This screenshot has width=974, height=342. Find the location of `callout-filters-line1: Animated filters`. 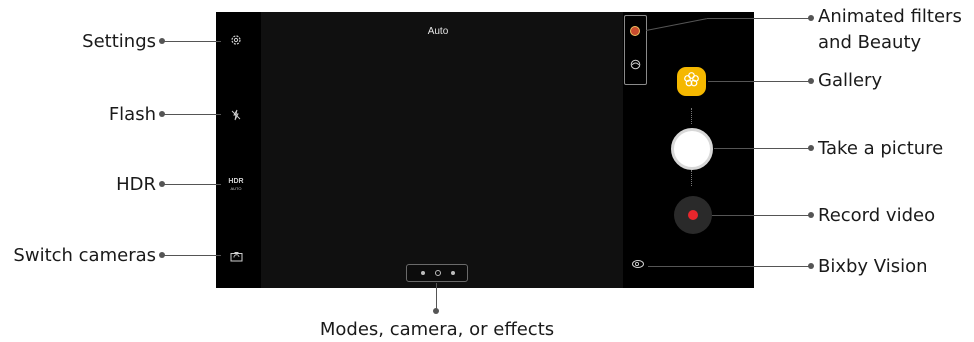

callout-filters-line1: Animated filters is located at coordinates (890, 16).